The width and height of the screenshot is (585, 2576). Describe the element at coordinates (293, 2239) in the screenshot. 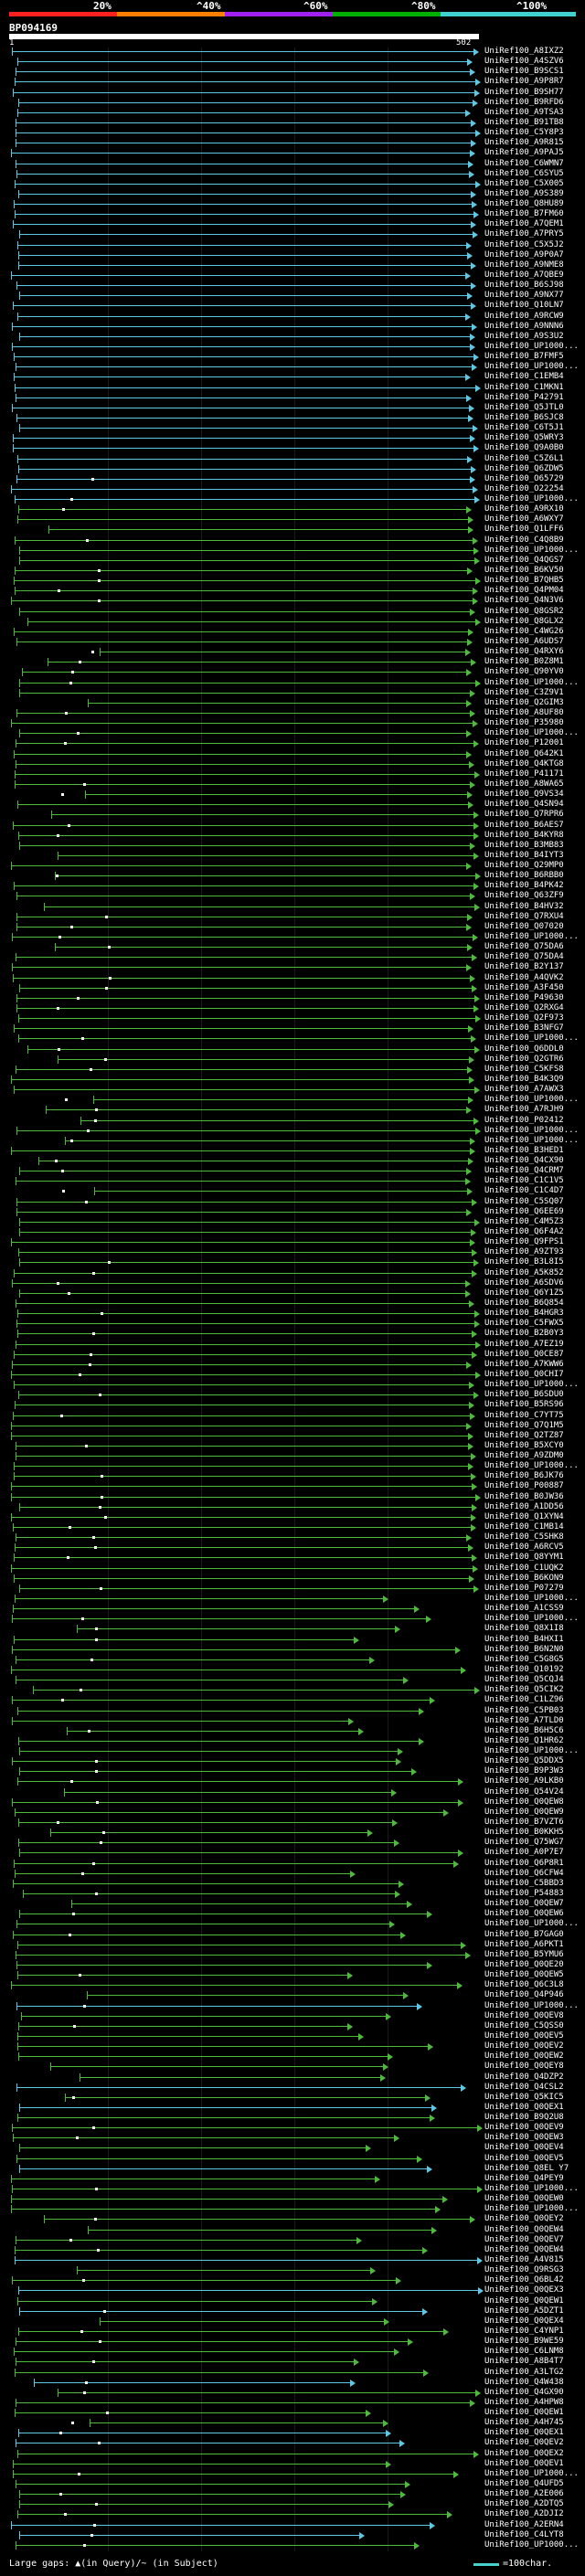

I see `alignment-row: UniRef100_Q0QEV7` at that location.